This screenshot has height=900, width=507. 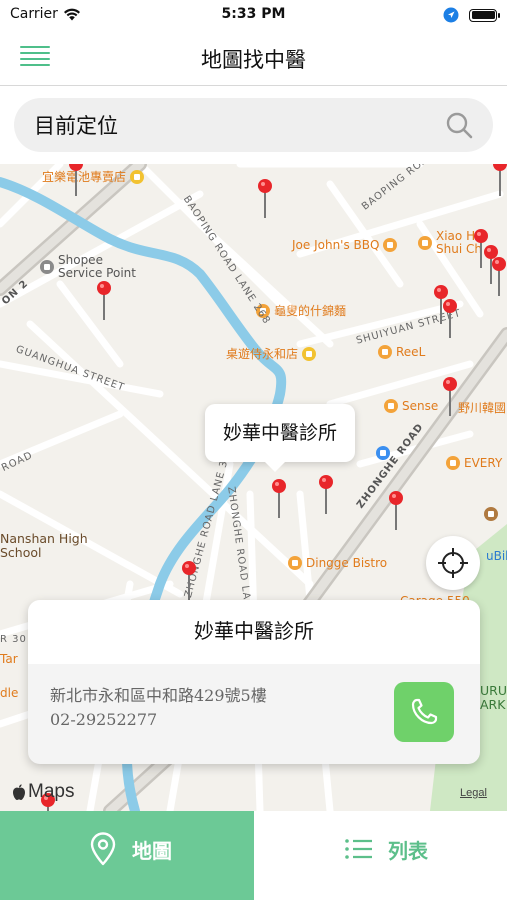 I want to click on maps-attribution: Maps, so click(x=43, y=792).